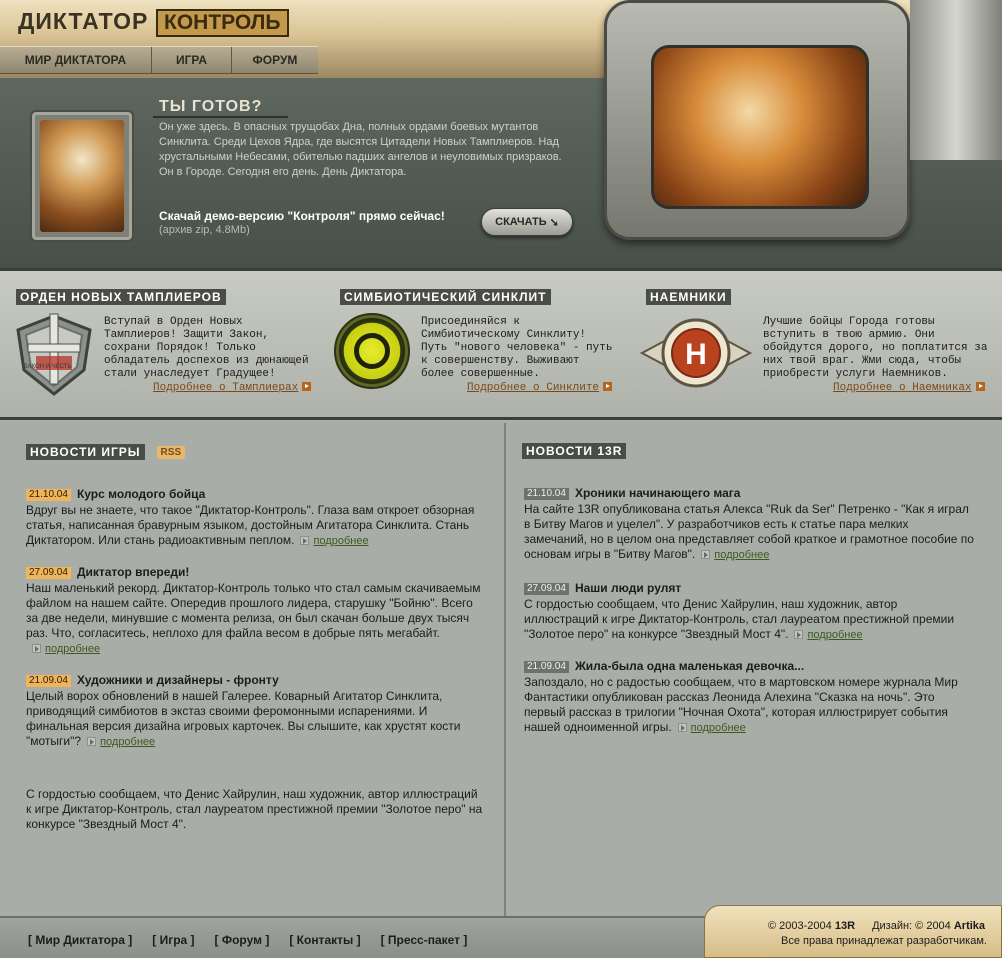 The image size is (1002, 958). I want to click on nav-forum: ФОРУМ, so click(275, 60).